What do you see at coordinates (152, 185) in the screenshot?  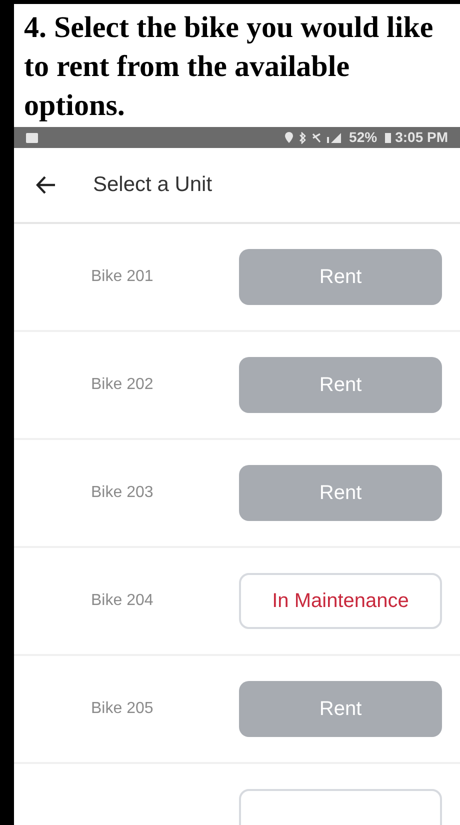 I see `app-bar-title: Select a Unit` at bounding box center [152, 185].